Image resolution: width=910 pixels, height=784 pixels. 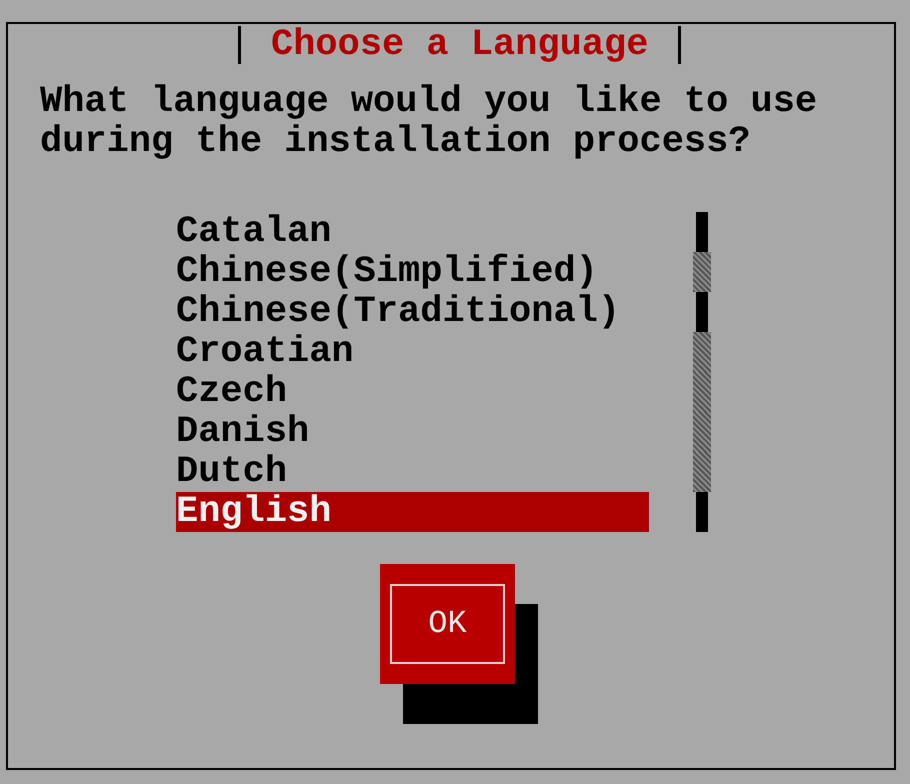 What do you see at coordinates (412, 472) in the screenshot?
I see `language-item: Dutch` at bounding box center [412, 472].